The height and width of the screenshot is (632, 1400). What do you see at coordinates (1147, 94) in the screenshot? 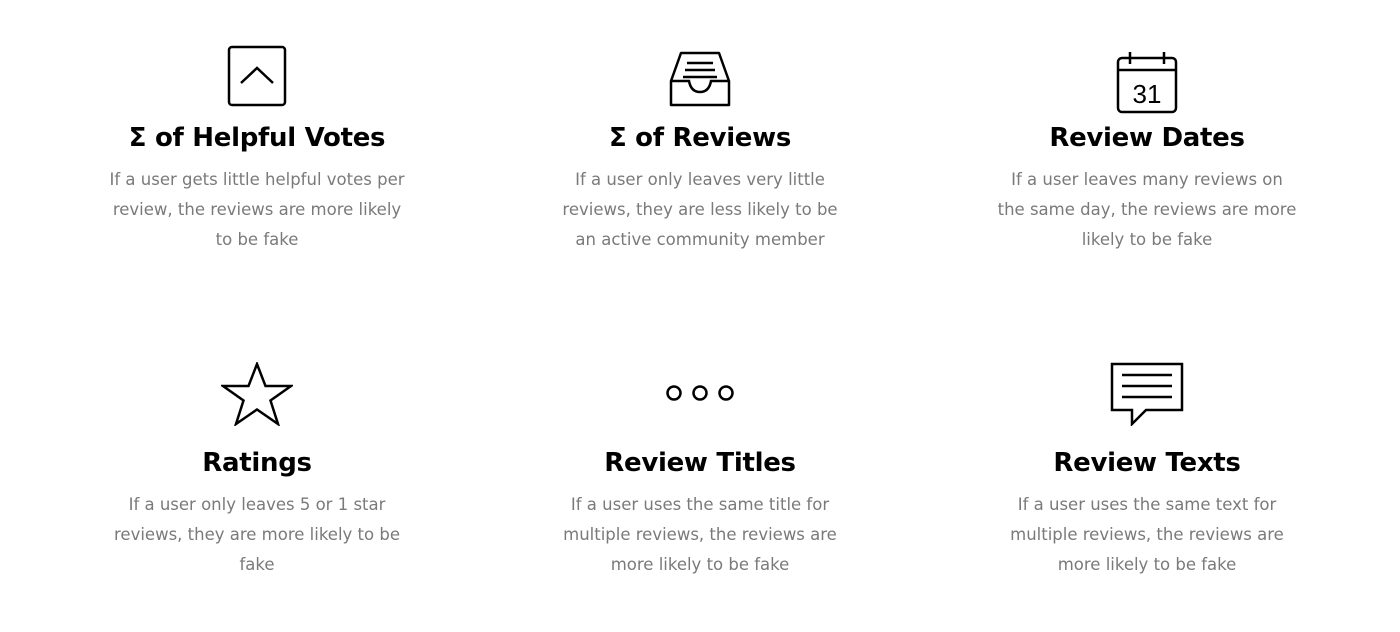
I see `calendar-day-number: 31` at bounding box center [1147, 94].